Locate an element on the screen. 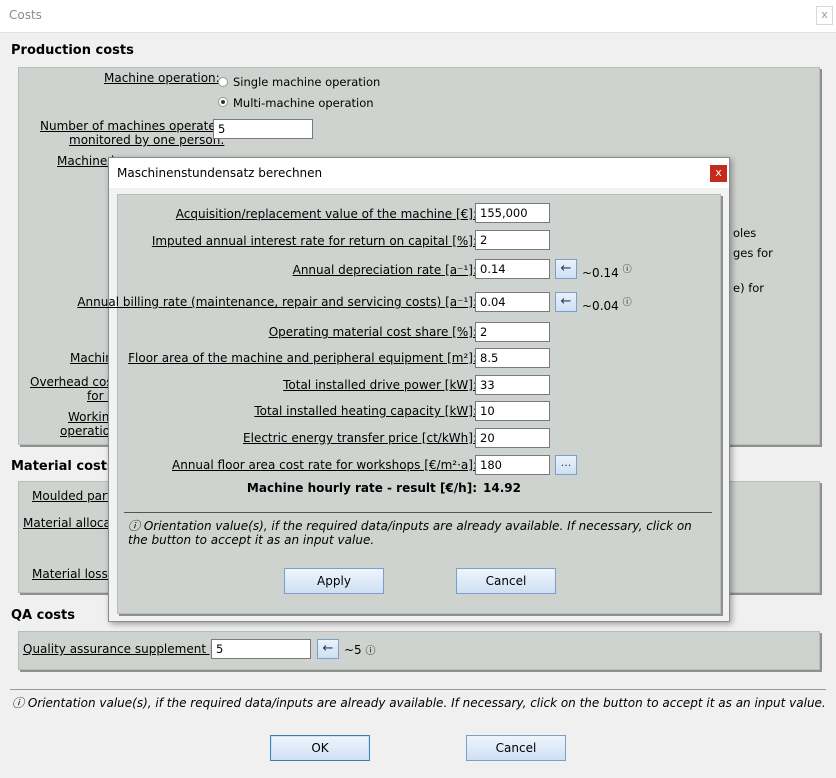  floor-area-input: 8.5 is located at coordinates (512, 358).